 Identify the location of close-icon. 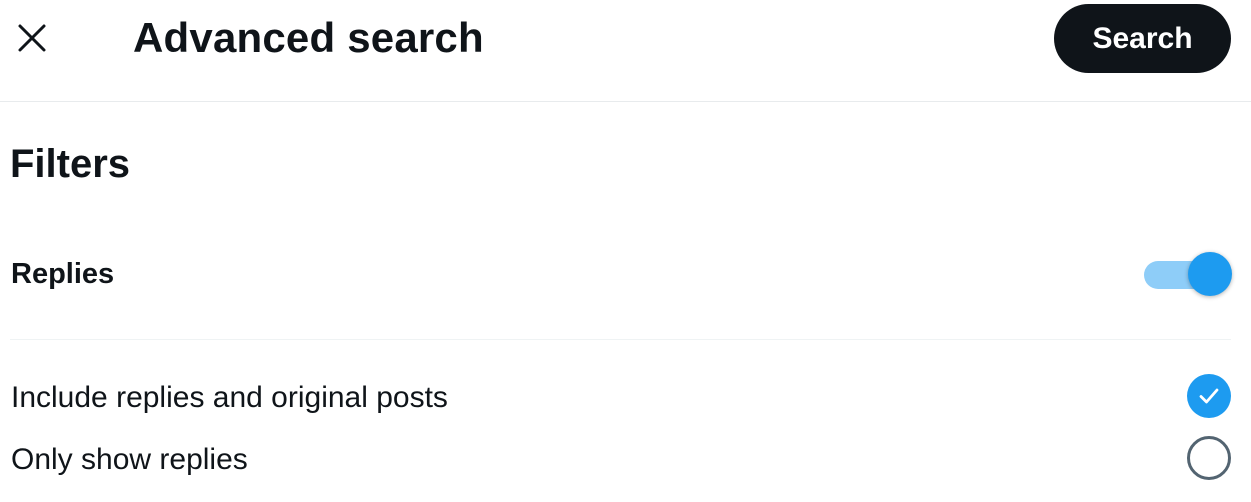
(32, 38).